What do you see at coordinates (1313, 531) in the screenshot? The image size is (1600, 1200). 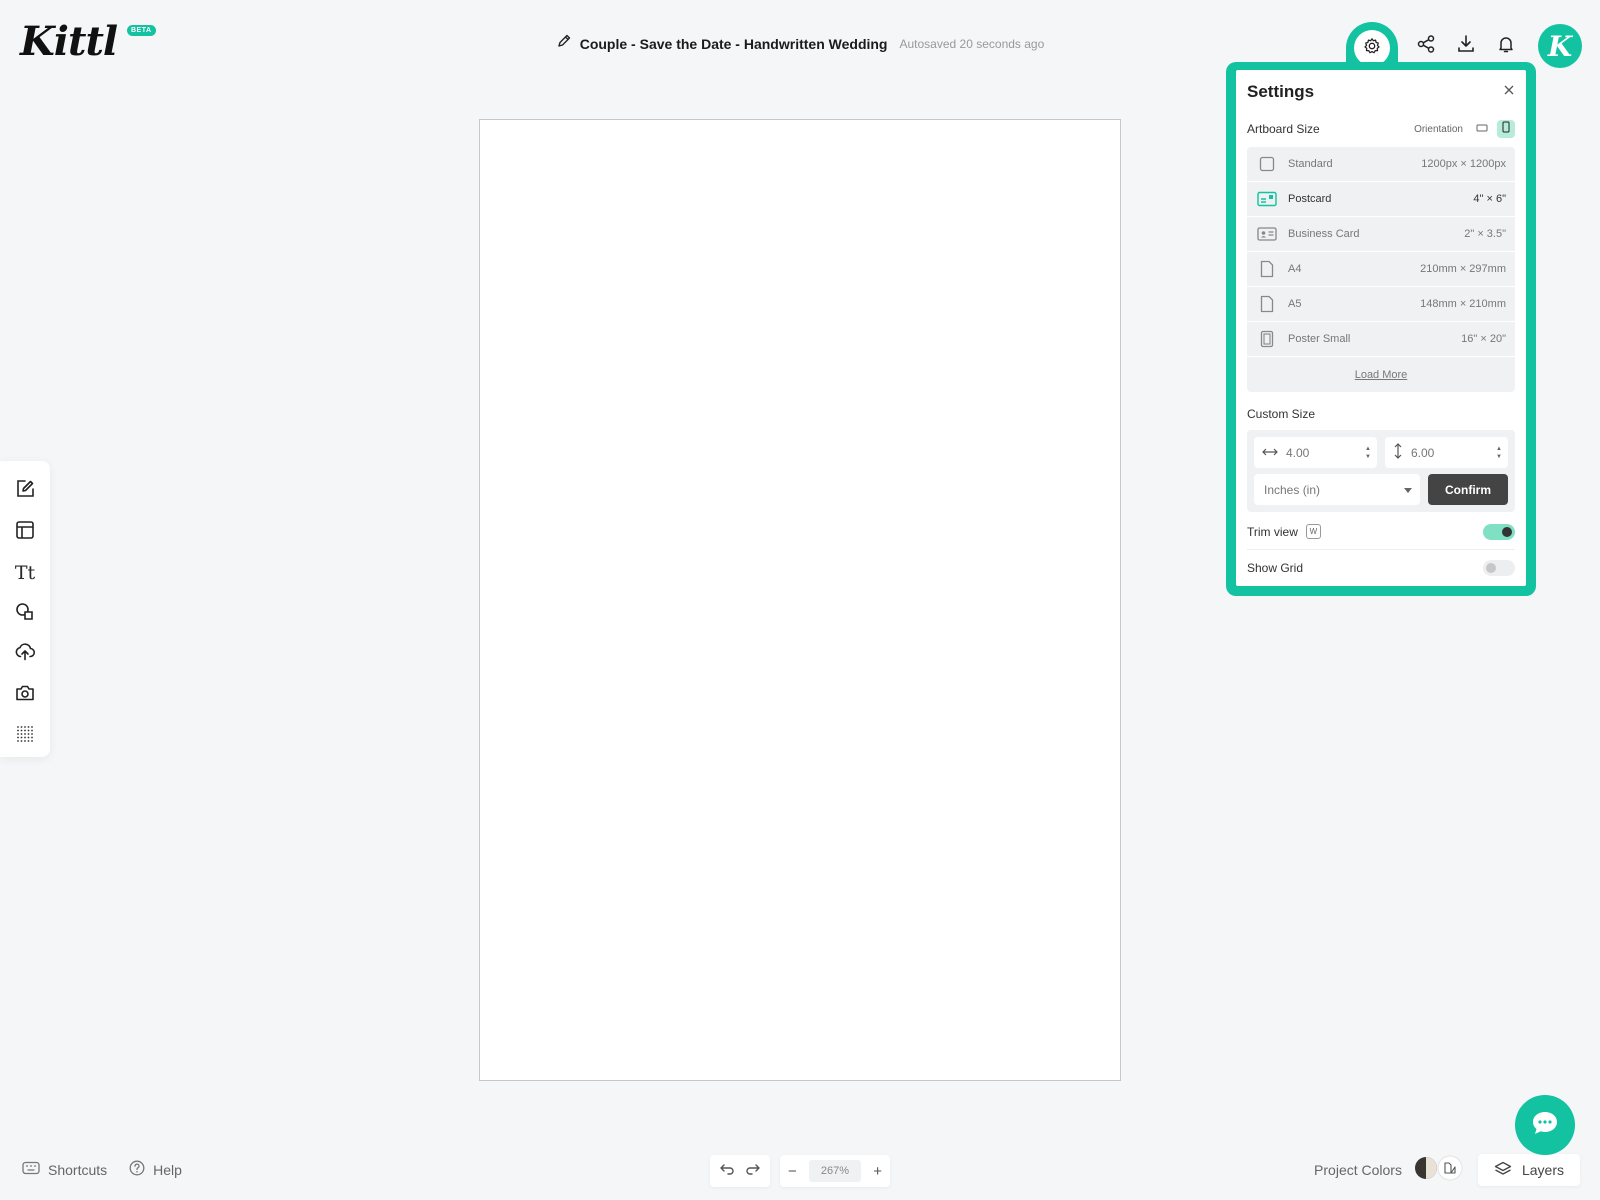 I see `trim-view-shortcut: W` at bounding box center [1313, 531].